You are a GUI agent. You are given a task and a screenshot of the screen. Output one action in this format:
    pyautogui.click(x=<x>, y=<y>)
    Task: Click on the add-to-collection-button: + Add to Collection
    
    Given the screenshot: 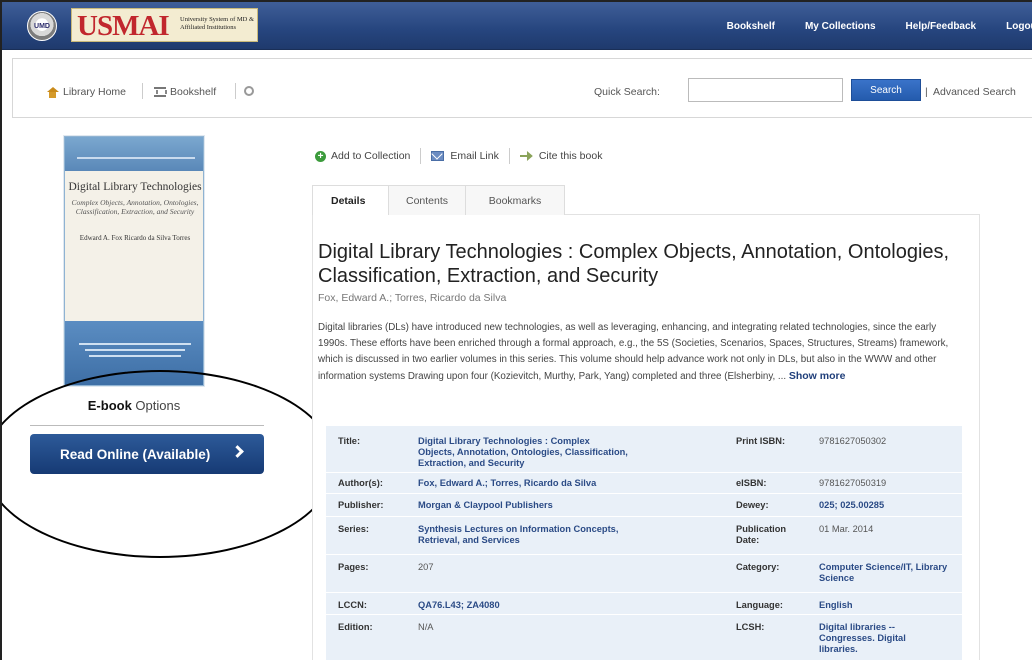 What is the action you would take?
    pyautogui.click(x=362, y=156)
    